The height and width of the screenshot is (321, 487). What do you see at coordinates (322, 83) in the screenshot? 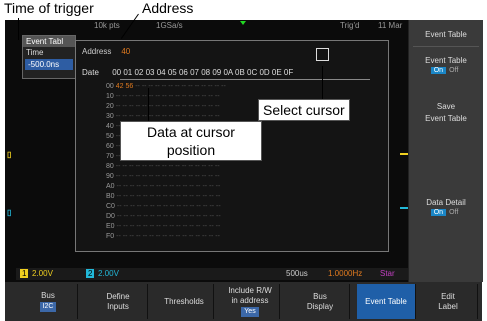
I see `callout-line-select` at bounding box center [322, 83].